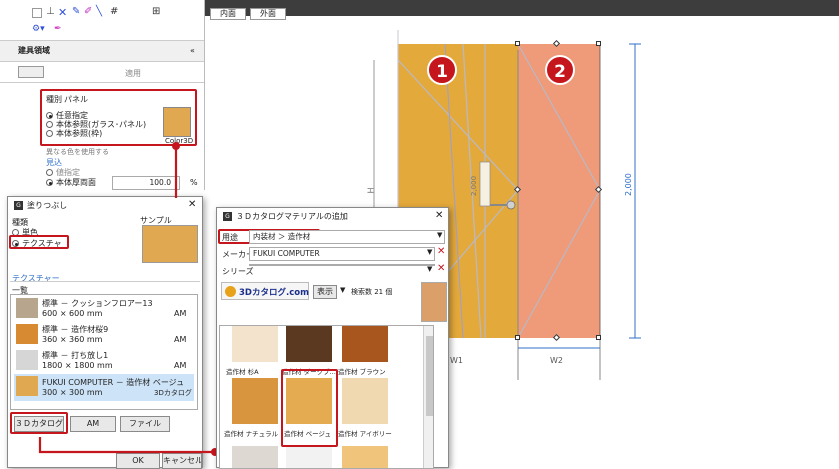  What do you see at coordinates (192, 50) in the screenshot?
I see `collapse-icon: «` at bounding box center [192, 50].